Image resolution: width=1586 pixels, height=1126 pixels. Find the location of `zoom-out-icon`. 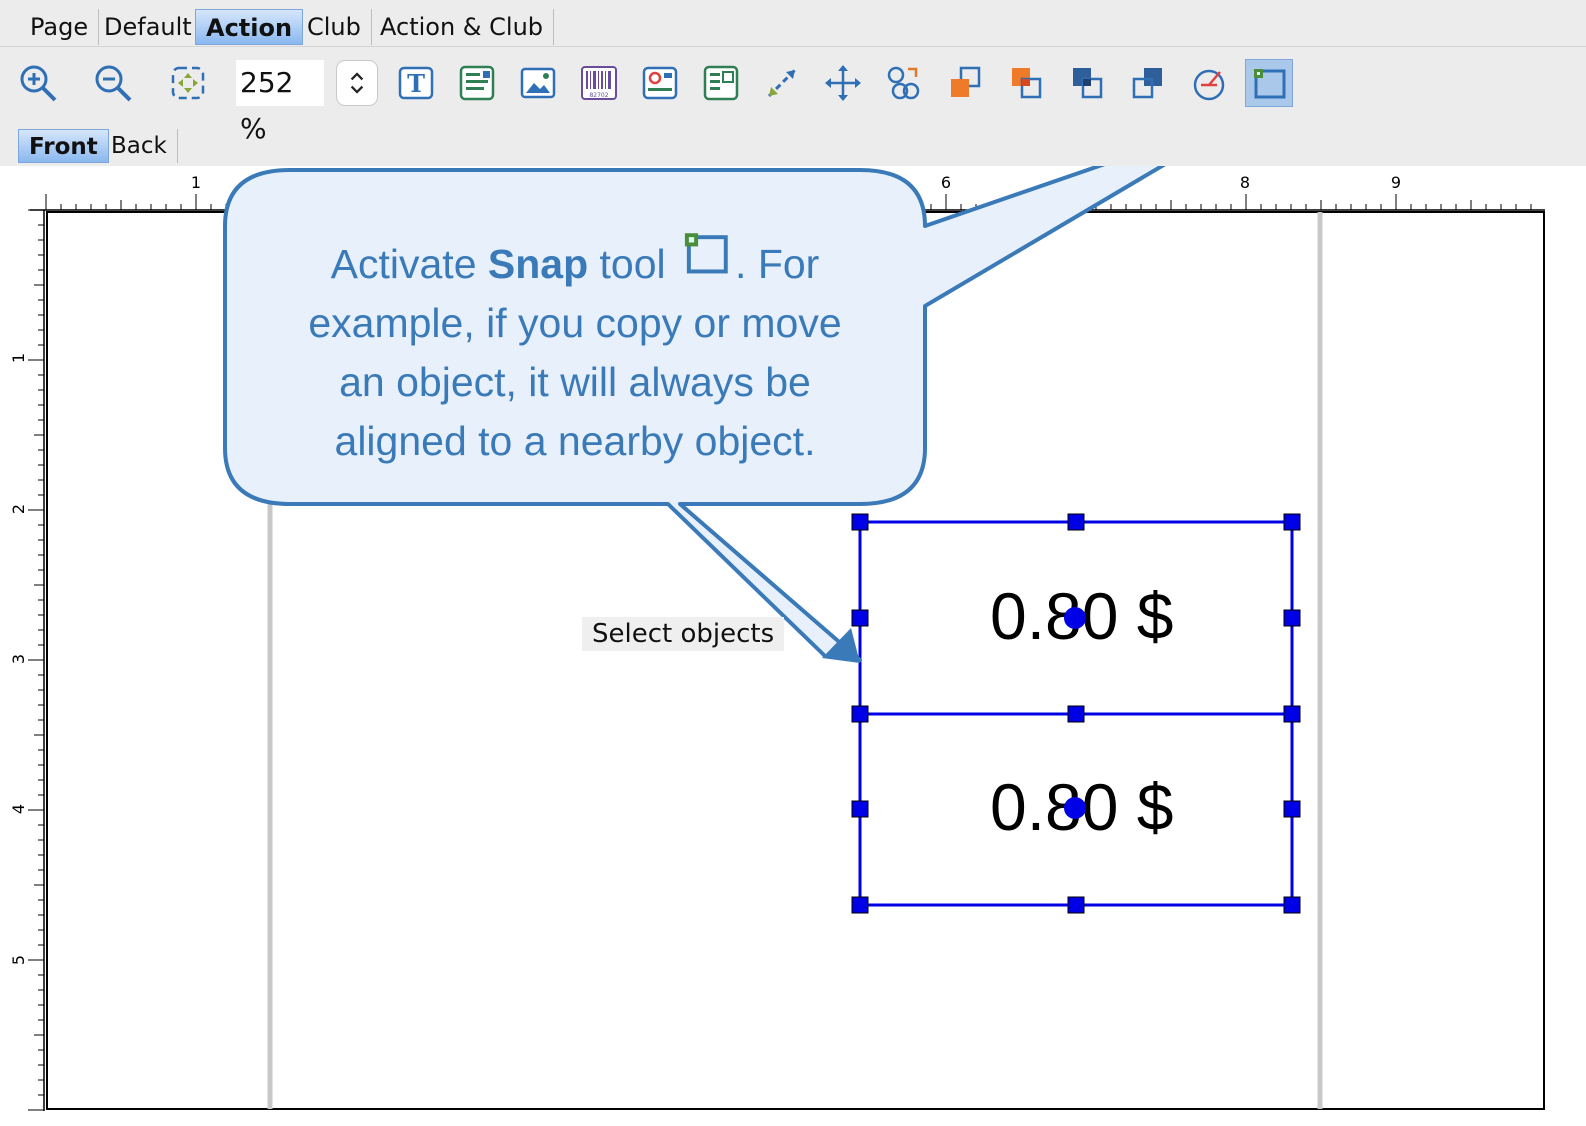

zoom-out-icon is located at coordinates (113, 83).